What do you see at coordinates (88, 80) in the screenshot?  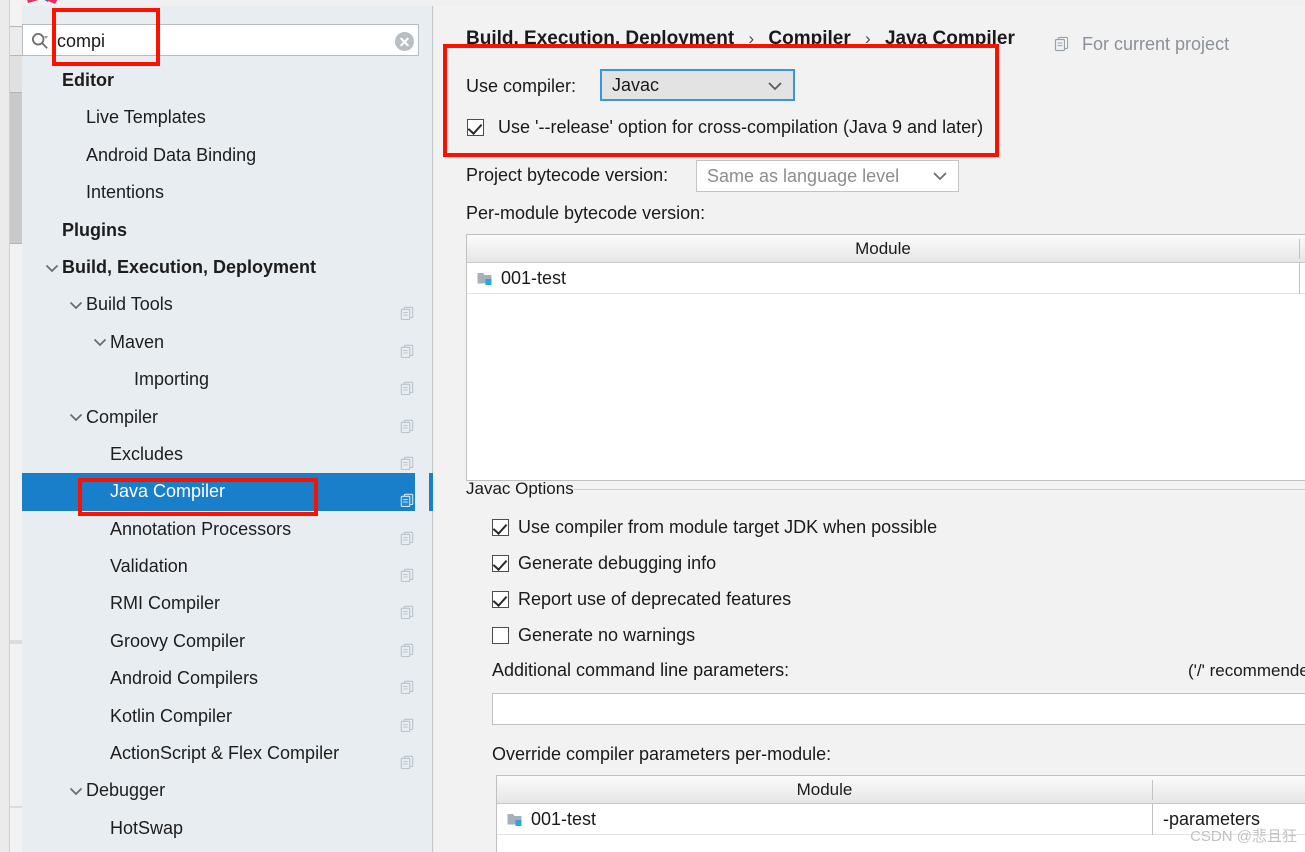 I see `sidebar-item-label: Editor` at bounding box center [88, 80].